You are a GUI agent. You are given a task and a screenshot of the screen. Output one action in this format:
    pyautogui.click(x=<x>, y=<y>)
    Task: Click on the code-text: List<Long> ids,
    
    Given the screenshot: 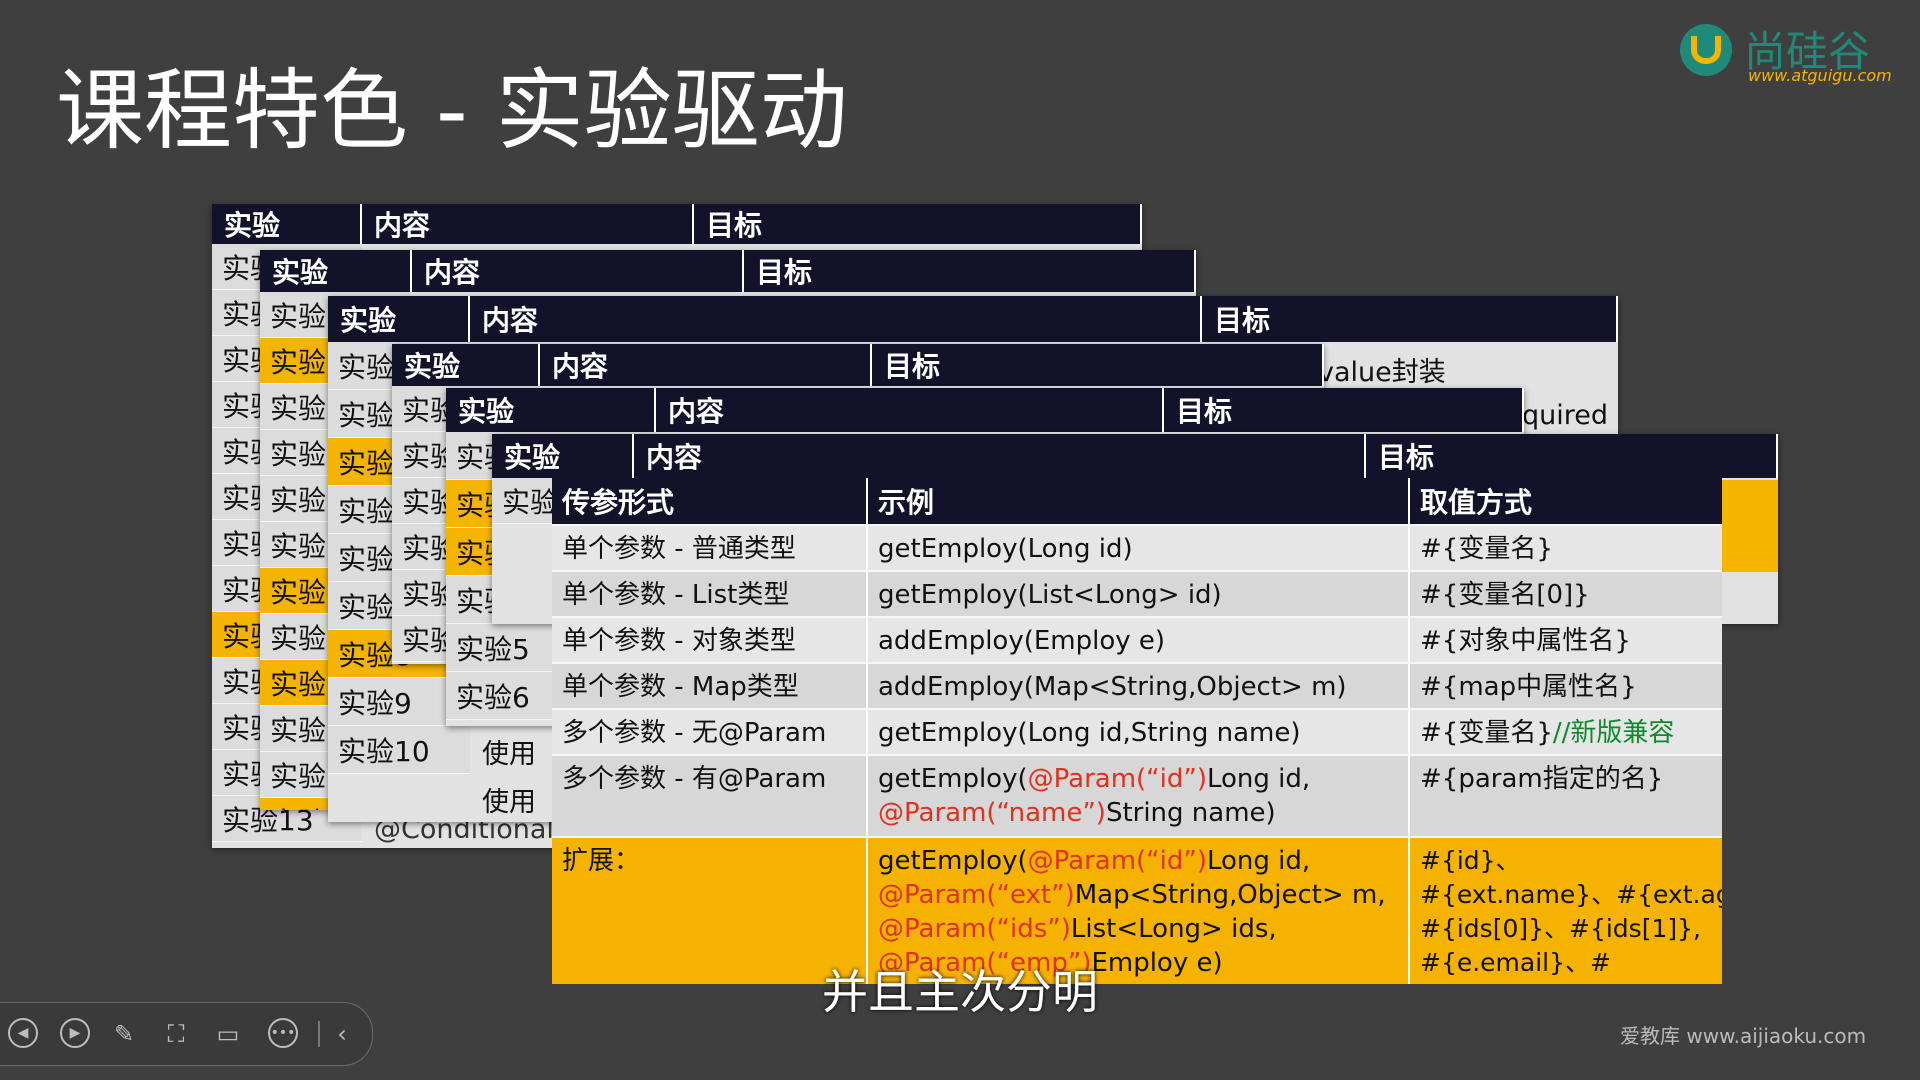 What is the action you would take?
    pyautogui.click(x=1173, y=929)
    